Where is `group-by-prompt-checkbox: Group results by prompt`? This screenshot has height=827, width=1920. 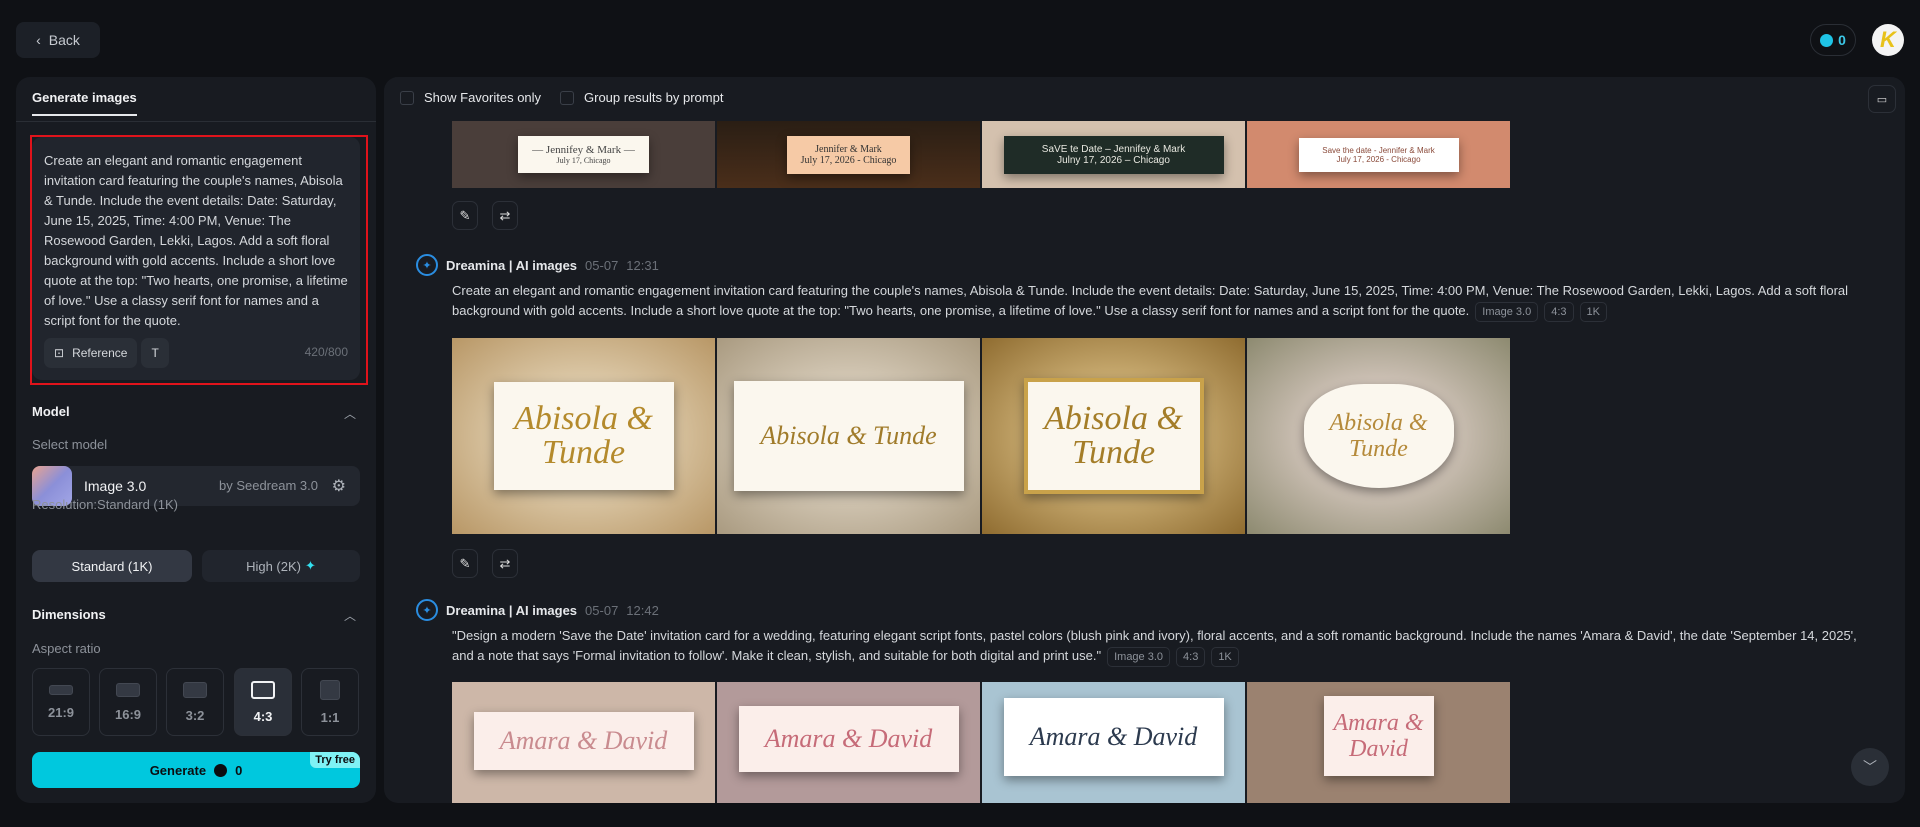
group-by-prompt-checkbox: Group results by prompt is located at coordinates (641, 97).